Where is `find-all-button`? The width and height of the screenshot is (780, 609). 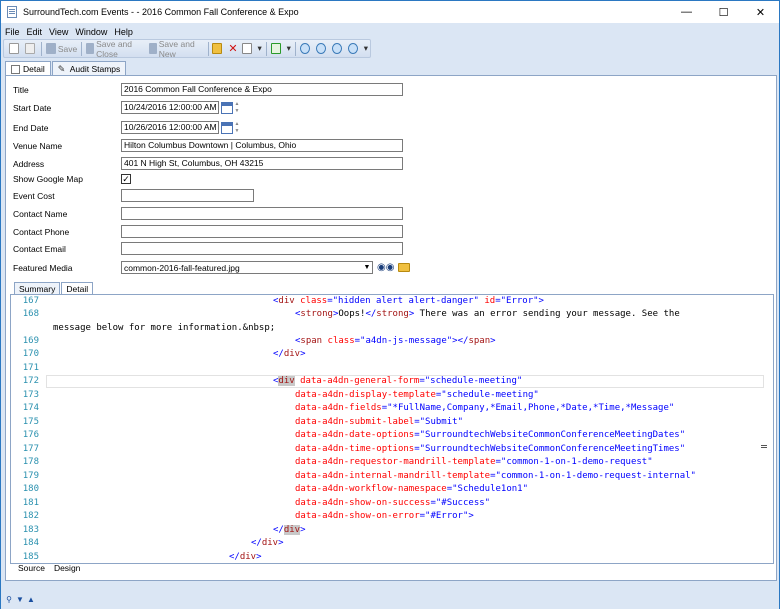
find-all-button is located at coordinates (354, 48).